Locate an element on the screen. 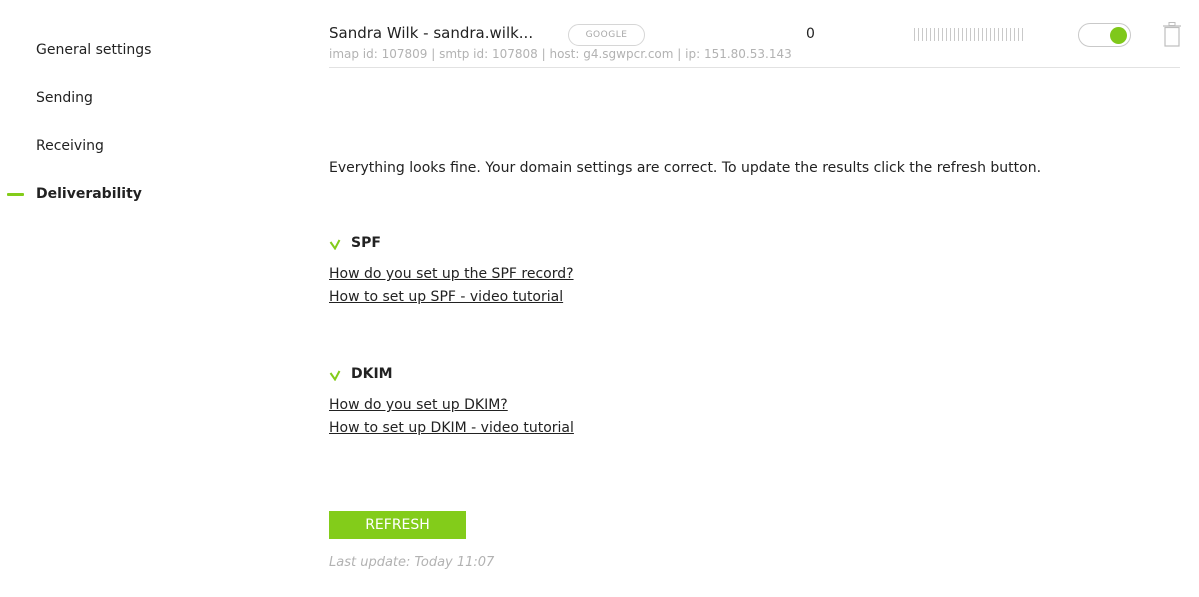  sidebar-item-general-settings: General settings is located at coordinates (93, 50).